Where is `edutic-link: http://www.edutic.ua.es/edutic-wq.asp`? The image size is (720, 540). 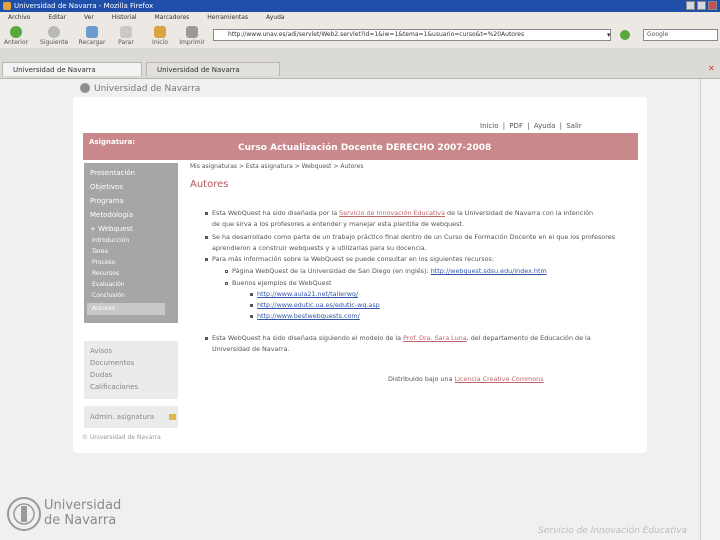 edutic-link: http://www.edutic.ua.es/edutic-wq.asp is located at coordinates (318, 305).